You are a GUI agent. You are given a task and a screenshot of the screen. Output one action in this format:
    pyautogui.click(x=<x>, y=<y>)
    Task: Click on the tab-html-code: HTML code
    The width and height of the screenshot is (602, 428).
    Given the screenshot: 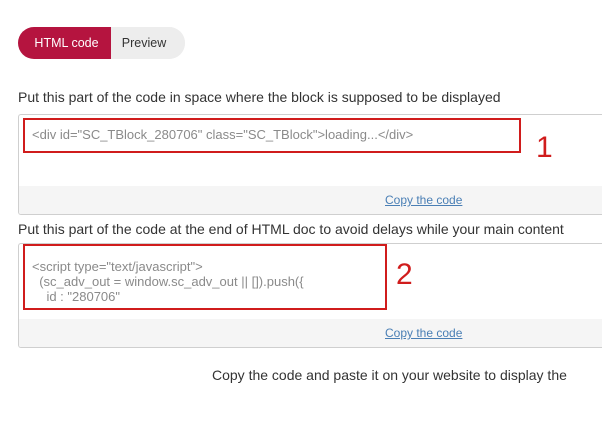 What is the action you would take?
    pyautogui.click(x=64, y=43)
    